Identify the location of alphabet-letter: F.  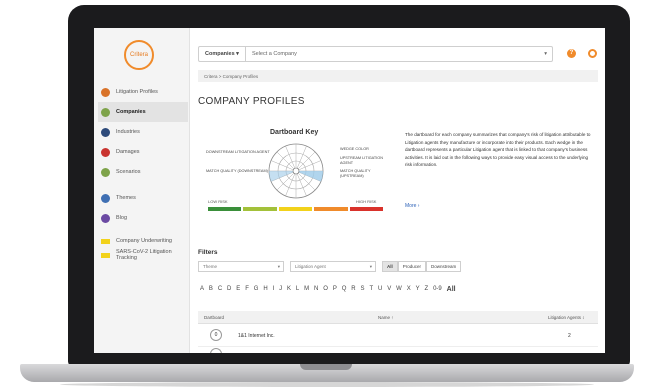
(247, 289).